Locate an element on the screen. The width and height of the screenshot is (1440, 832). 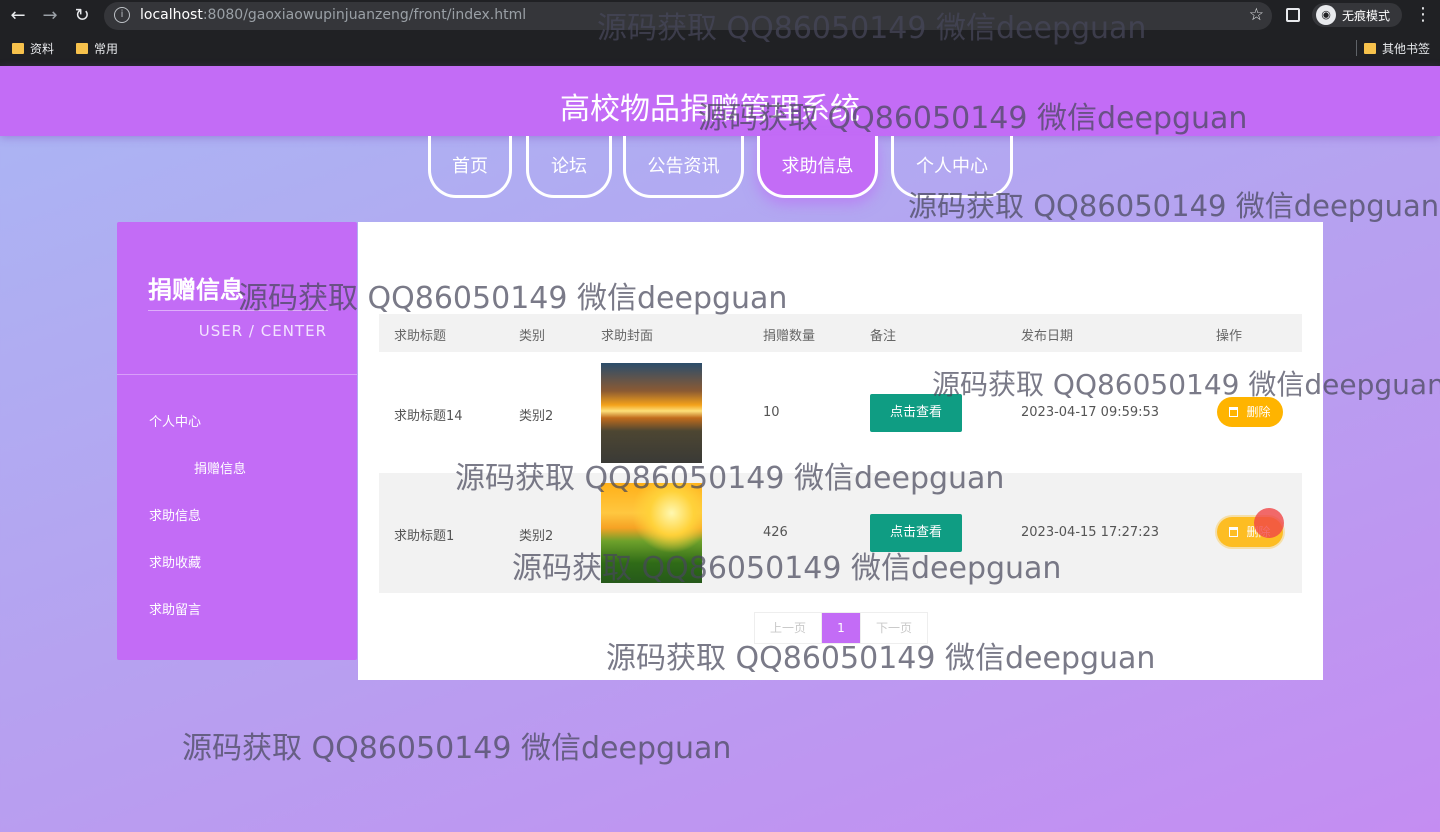
incognito-icon: ◉ is located at coordinates (1326, 15).